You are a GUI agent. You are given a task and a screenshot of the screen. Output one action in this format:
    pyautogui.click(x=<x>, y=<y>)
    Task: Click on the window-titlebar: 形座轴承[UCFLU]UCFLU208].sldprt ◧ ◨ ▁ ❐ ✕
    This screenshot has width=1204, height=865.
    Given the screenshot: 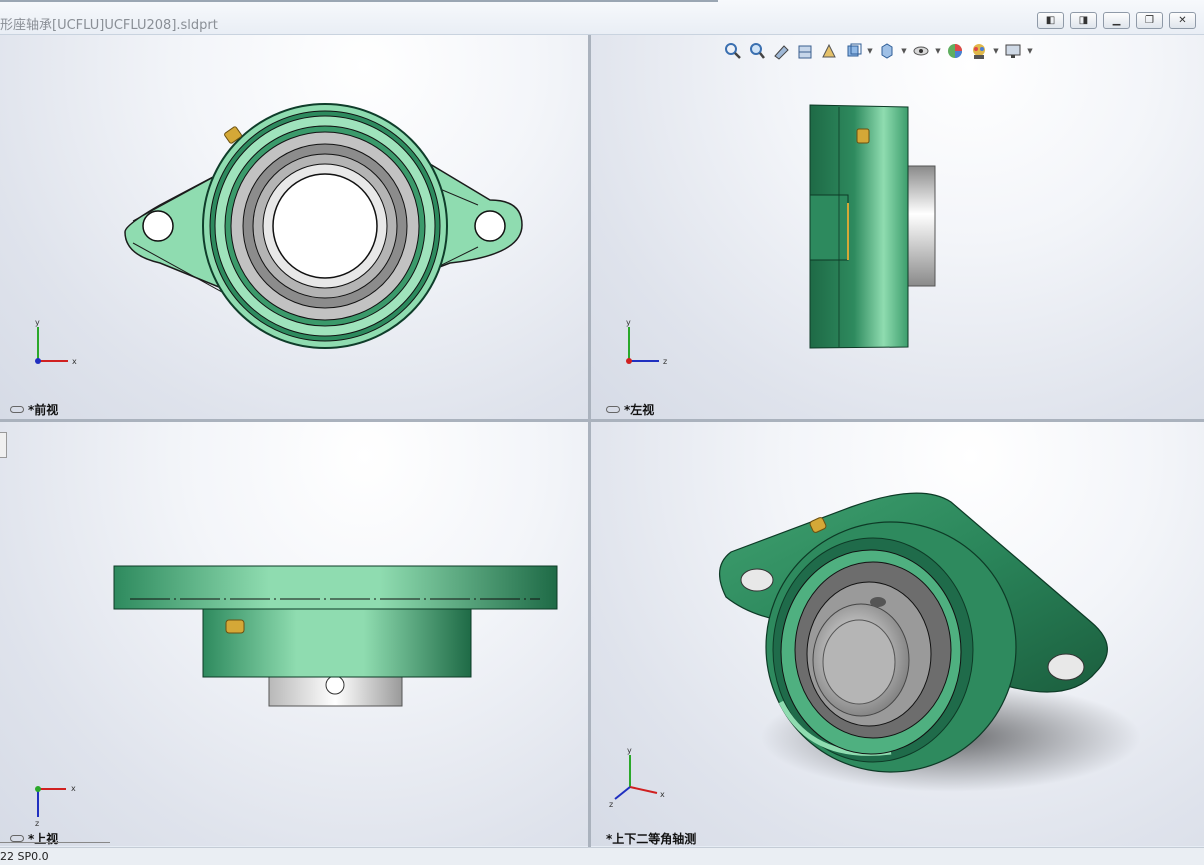 What is the action you would take?
    pyautogui.click(x=602, y=17)
    